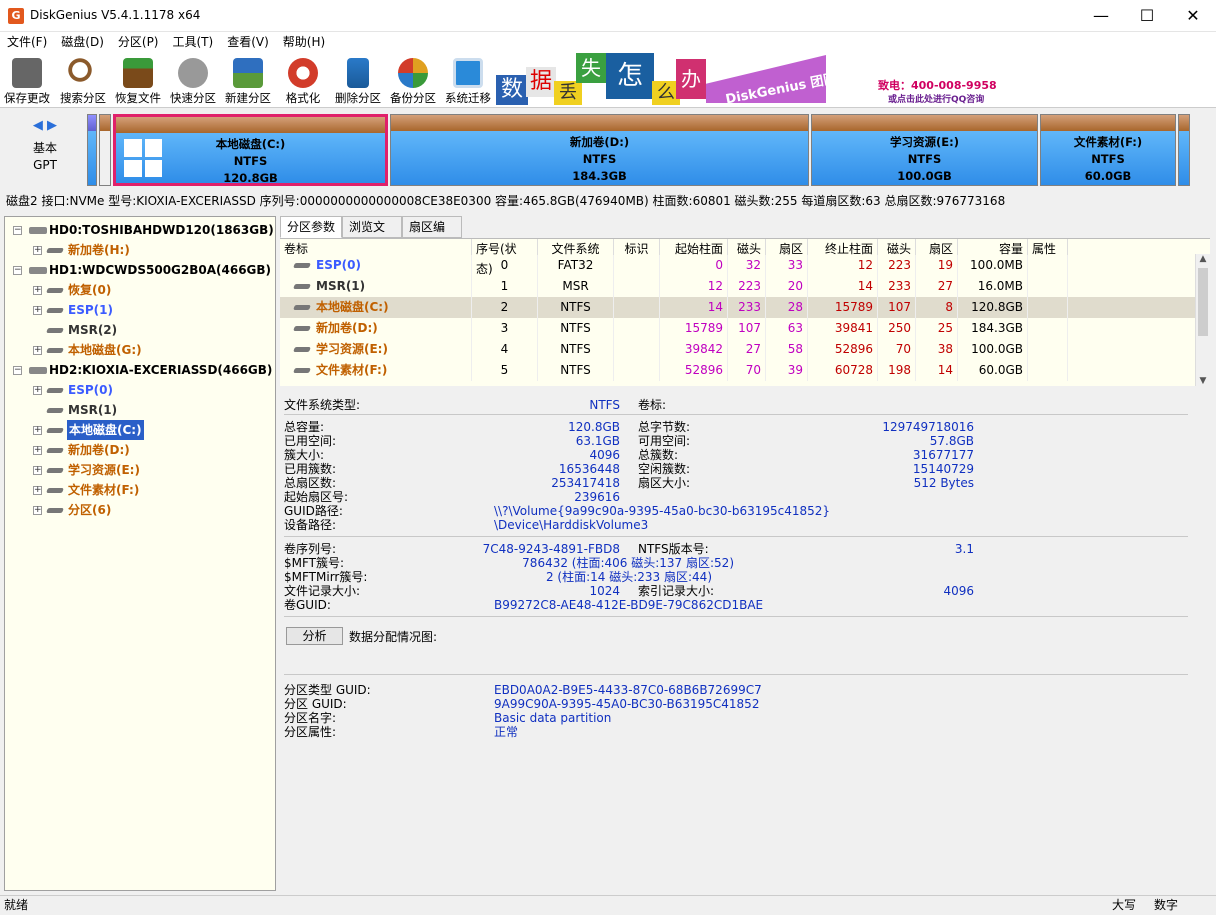  Describe the element at coordinates (432, 235) in the screenshot. I see `tab-sector-edit: 扇区编辑` at that location.